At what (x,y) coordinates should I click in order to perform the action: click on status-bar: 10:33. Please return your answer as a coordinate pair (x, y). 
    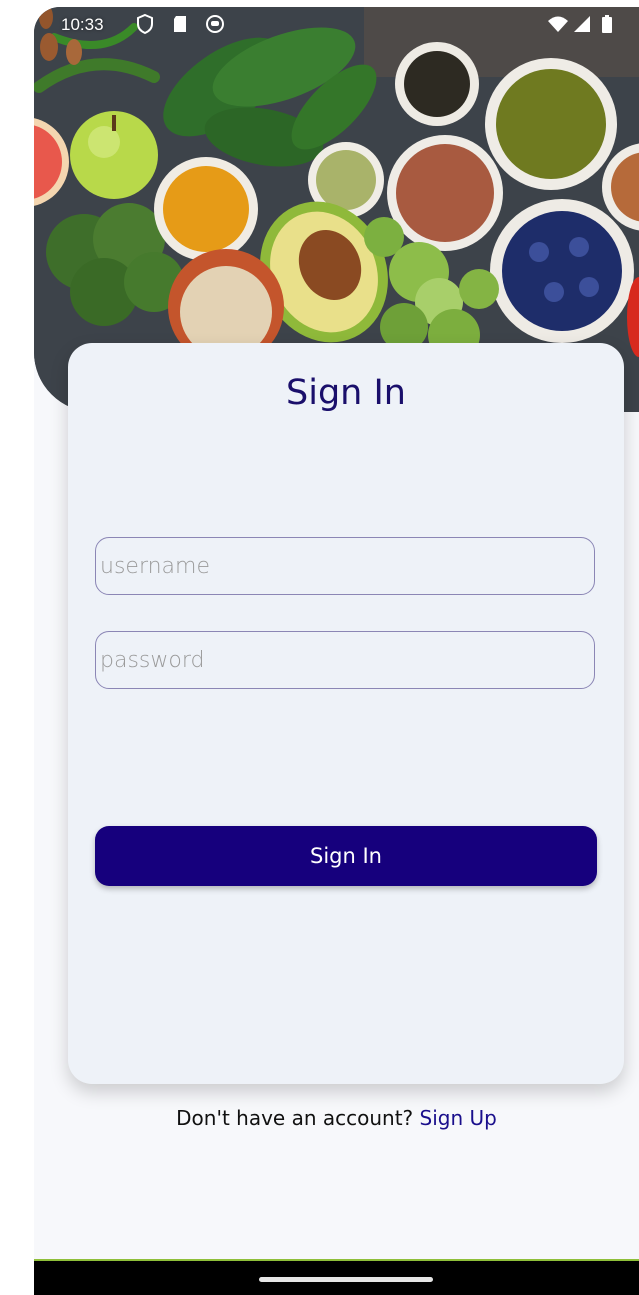
    Looking at the image, I should click on (336, 26).